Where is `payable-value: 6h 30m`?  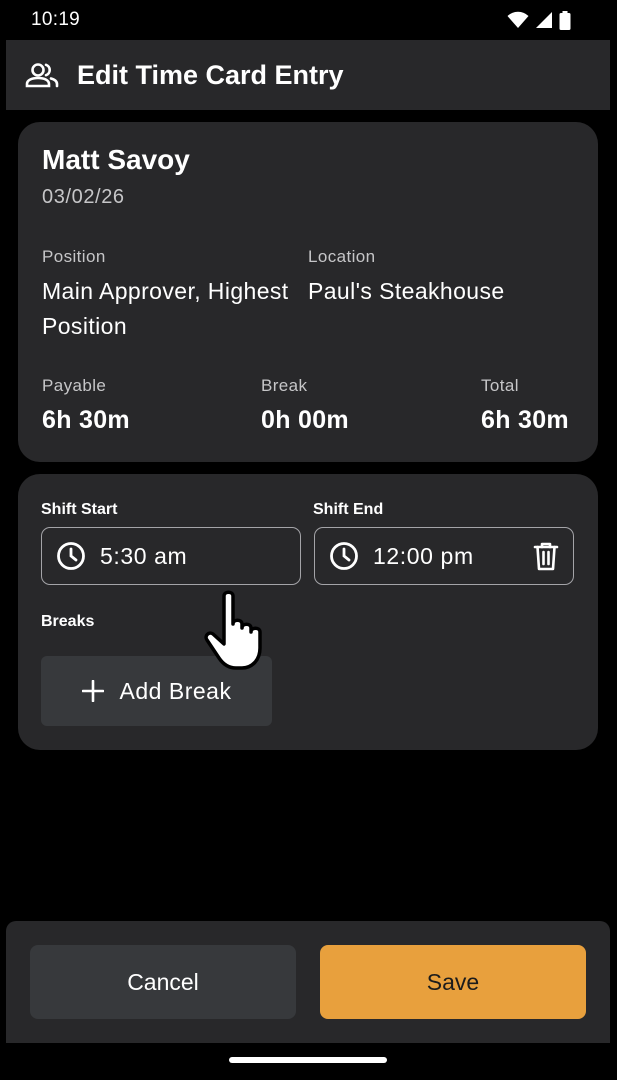
payable-value: 6h 30m is located at coordinates (86, 420).